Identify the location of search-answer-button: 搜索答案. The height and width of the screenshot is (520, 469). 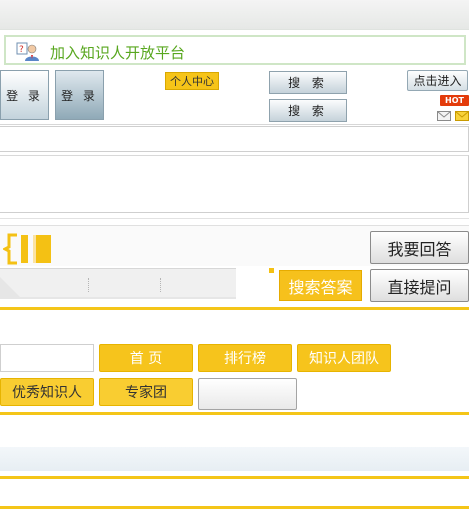
(320, 285).